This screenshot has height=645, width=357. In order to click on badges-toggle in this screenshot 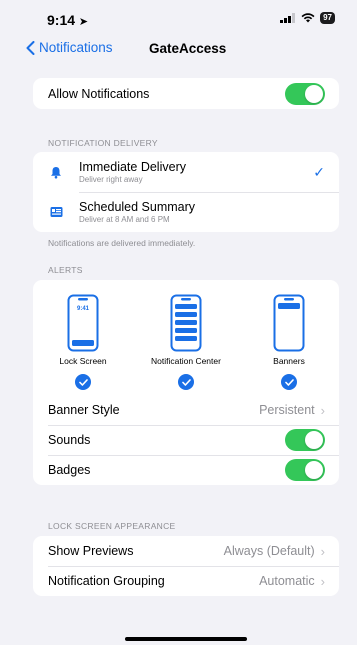, I will do `click(305, 470)`.